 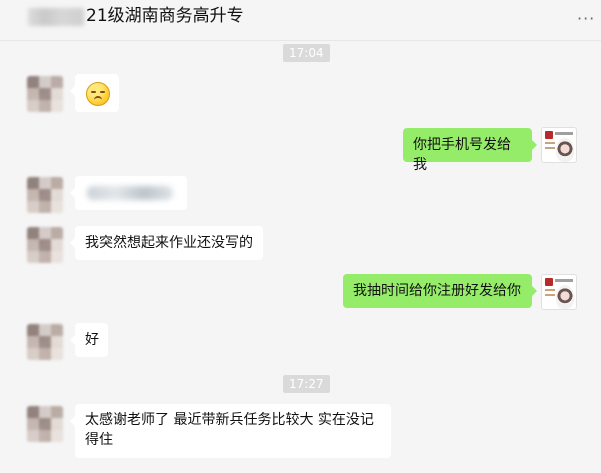 I want to click on sad-face-emoji-icon, so click(x=98, y=94).